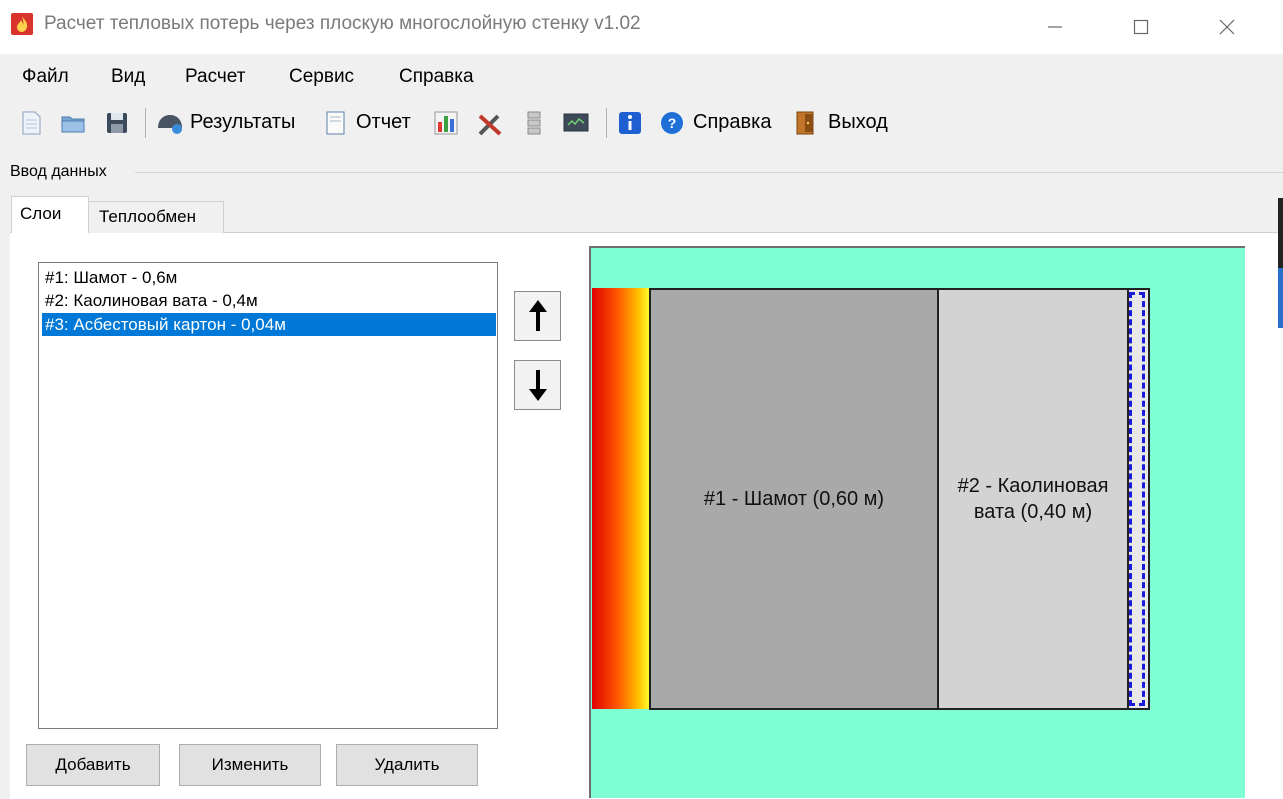 The height and width of the screenshot is (799, 1283). I want to click on new-file-icon, so click(31, 123).